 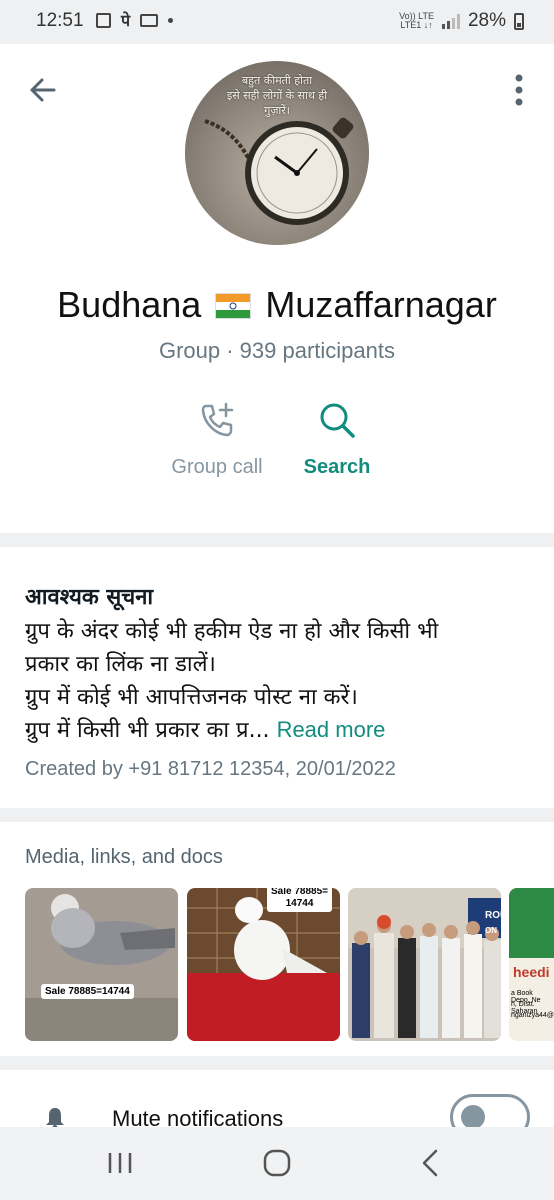 I want to click on back-arrow-icon, so click(x=44, y=90).